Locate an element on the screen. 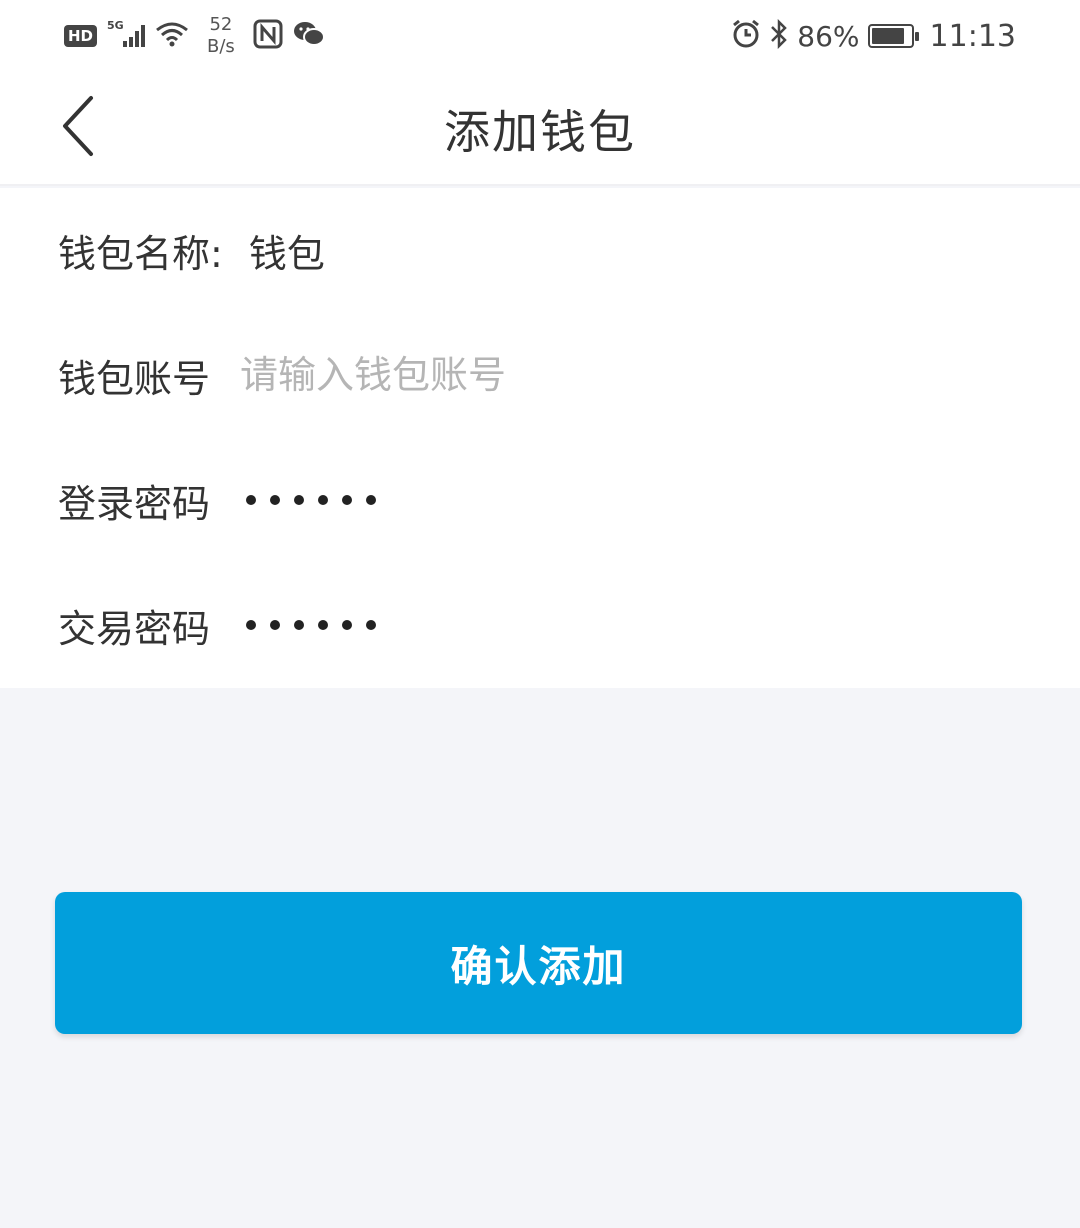  transaction-password-field is located at coordinates (311, 625).